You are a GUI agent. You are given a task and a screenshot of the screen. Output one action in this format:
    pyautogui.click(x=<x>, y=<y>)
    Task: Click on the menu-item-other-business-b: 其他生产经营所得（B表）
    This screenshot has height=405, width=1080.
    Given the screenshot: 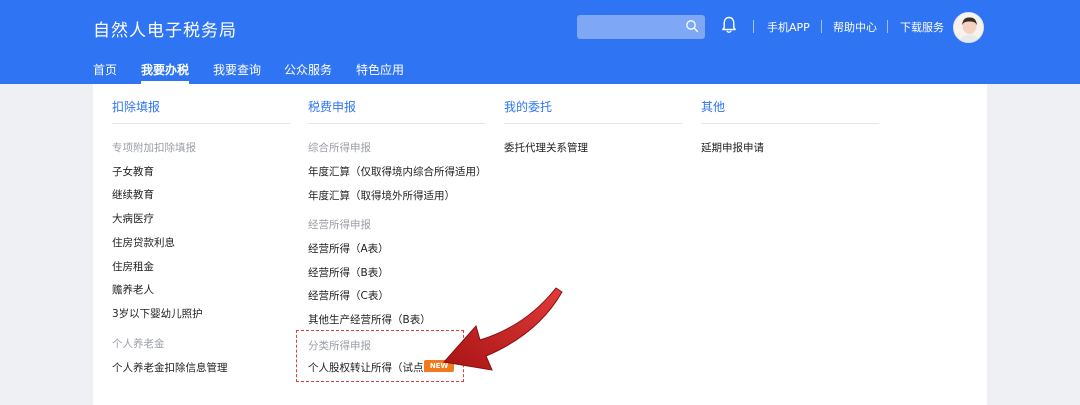 What is the action you would take?
    pyautogui.click(x=369, y=319)
    